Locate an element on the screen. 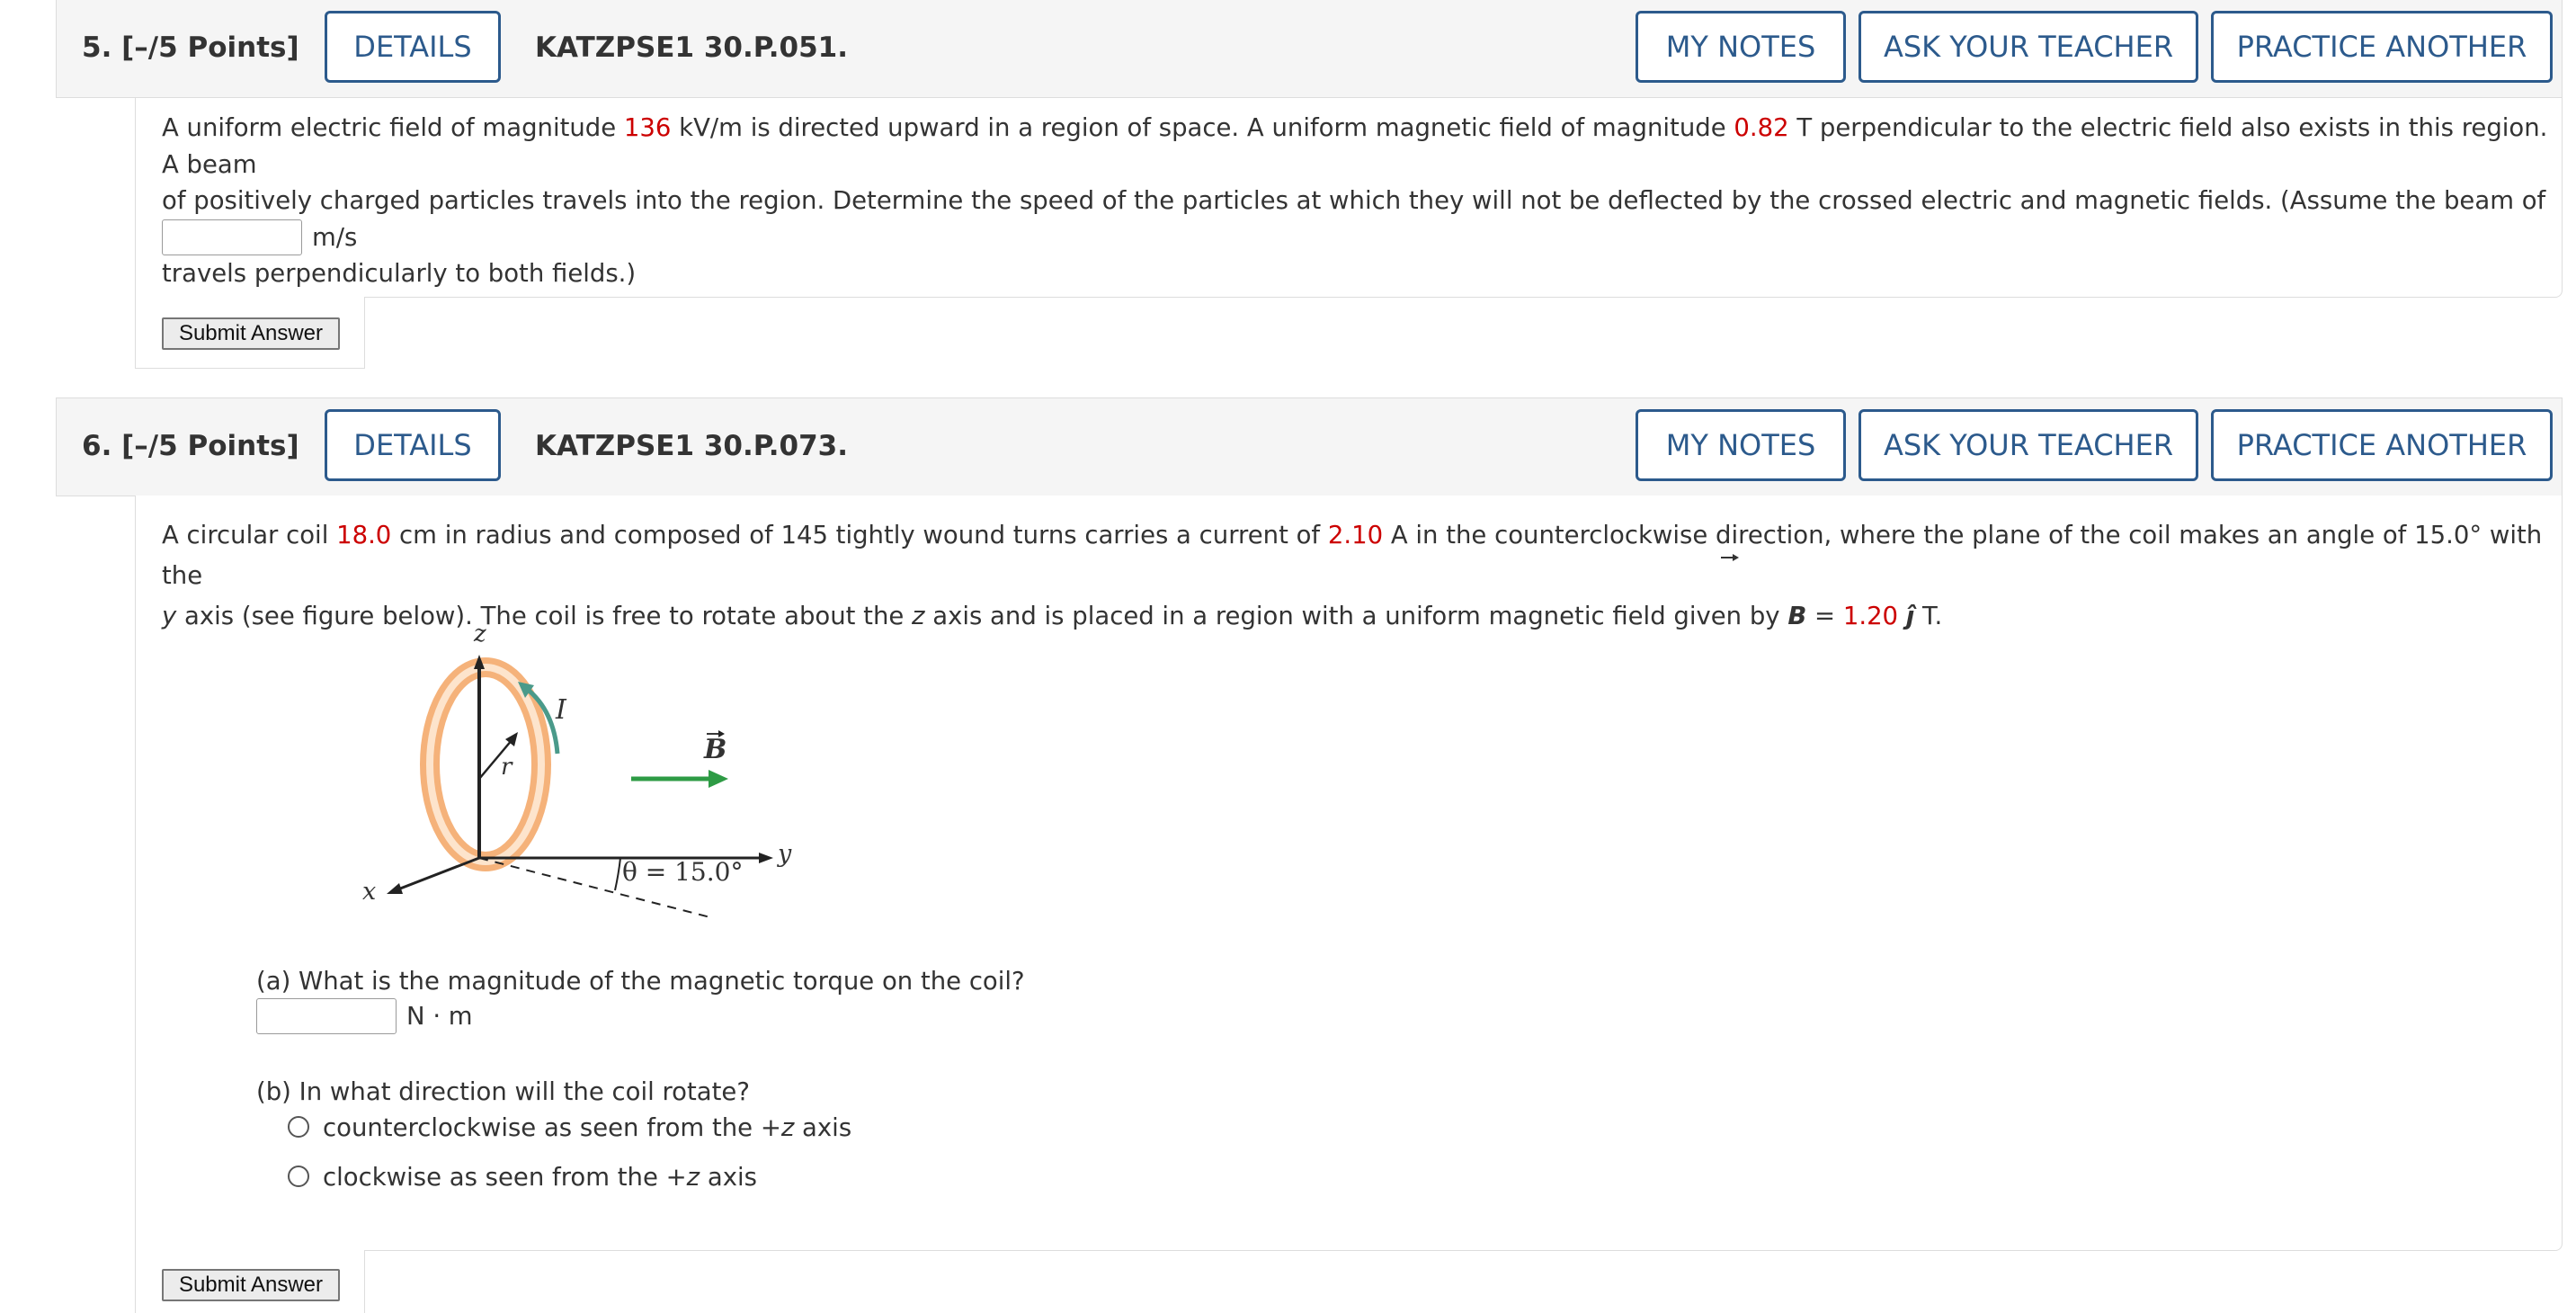 The image size is (2576, 1313). q6-option-counterclockwise-radio is located at coordinates (299, 1127).